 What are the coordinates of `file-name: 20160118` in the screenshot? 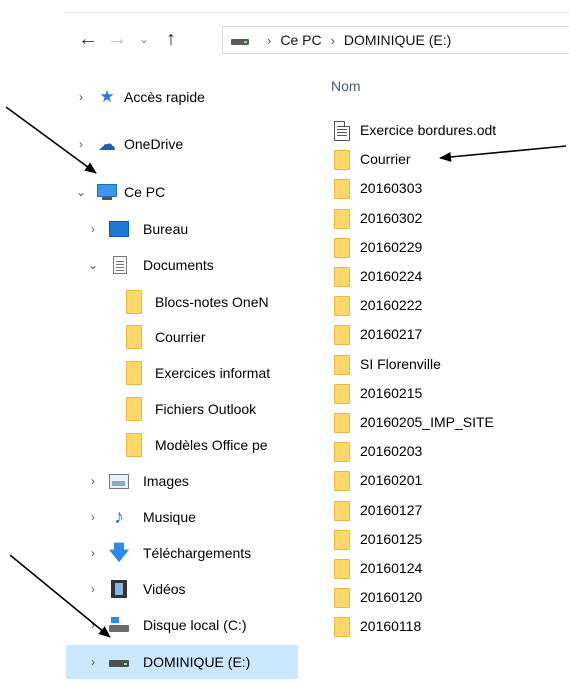 It's located at (391, 626).